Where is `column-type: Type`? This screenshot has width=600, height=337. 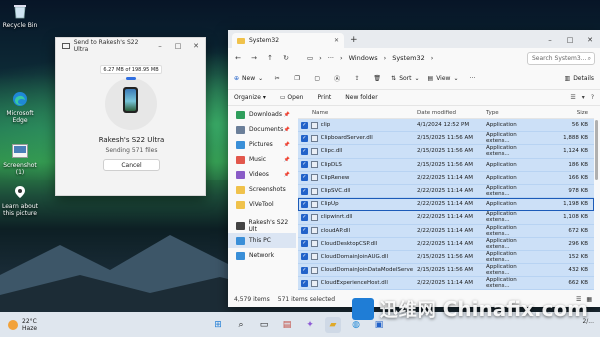 column-type: Type is located at coordinates (511, 113).